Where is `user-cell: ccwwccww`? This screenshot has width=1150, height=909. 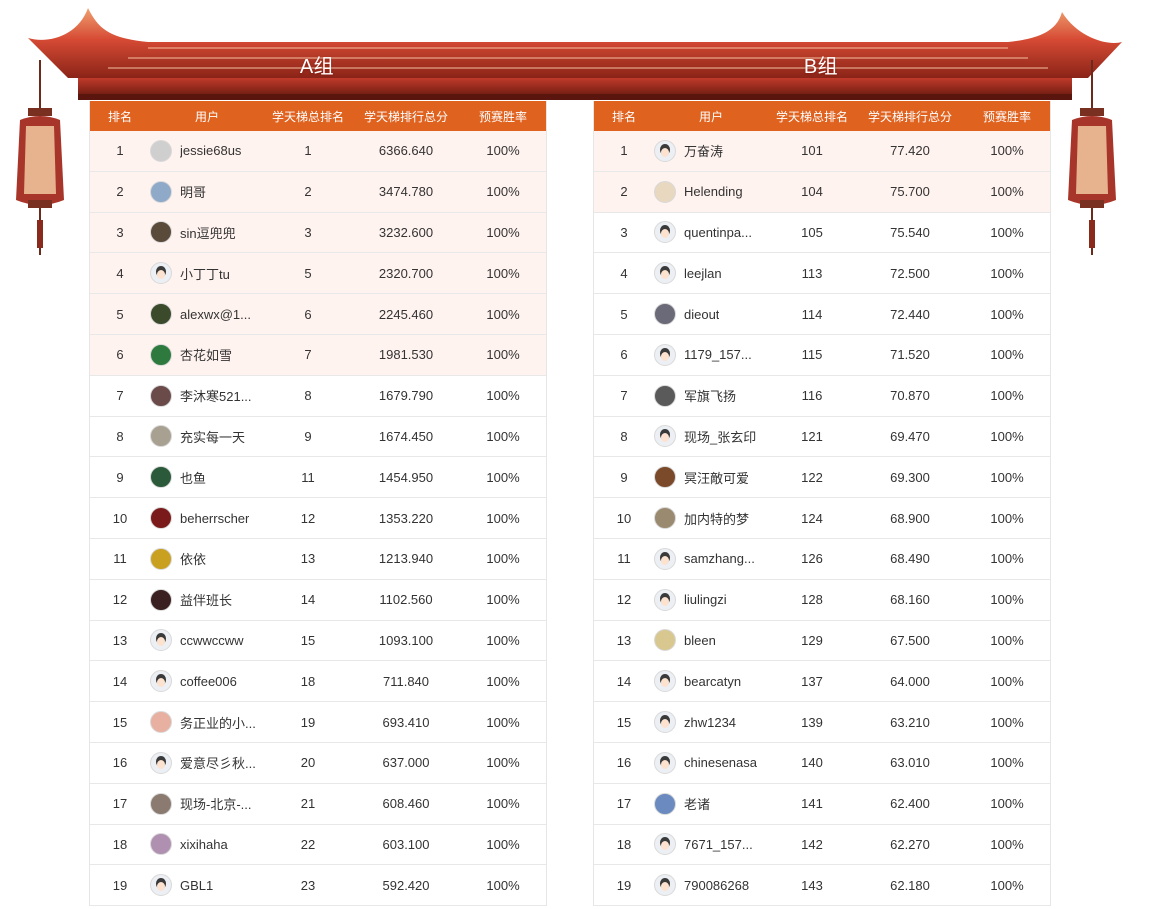
user-cell: ccwwccww is located at coordinates (207, 640).